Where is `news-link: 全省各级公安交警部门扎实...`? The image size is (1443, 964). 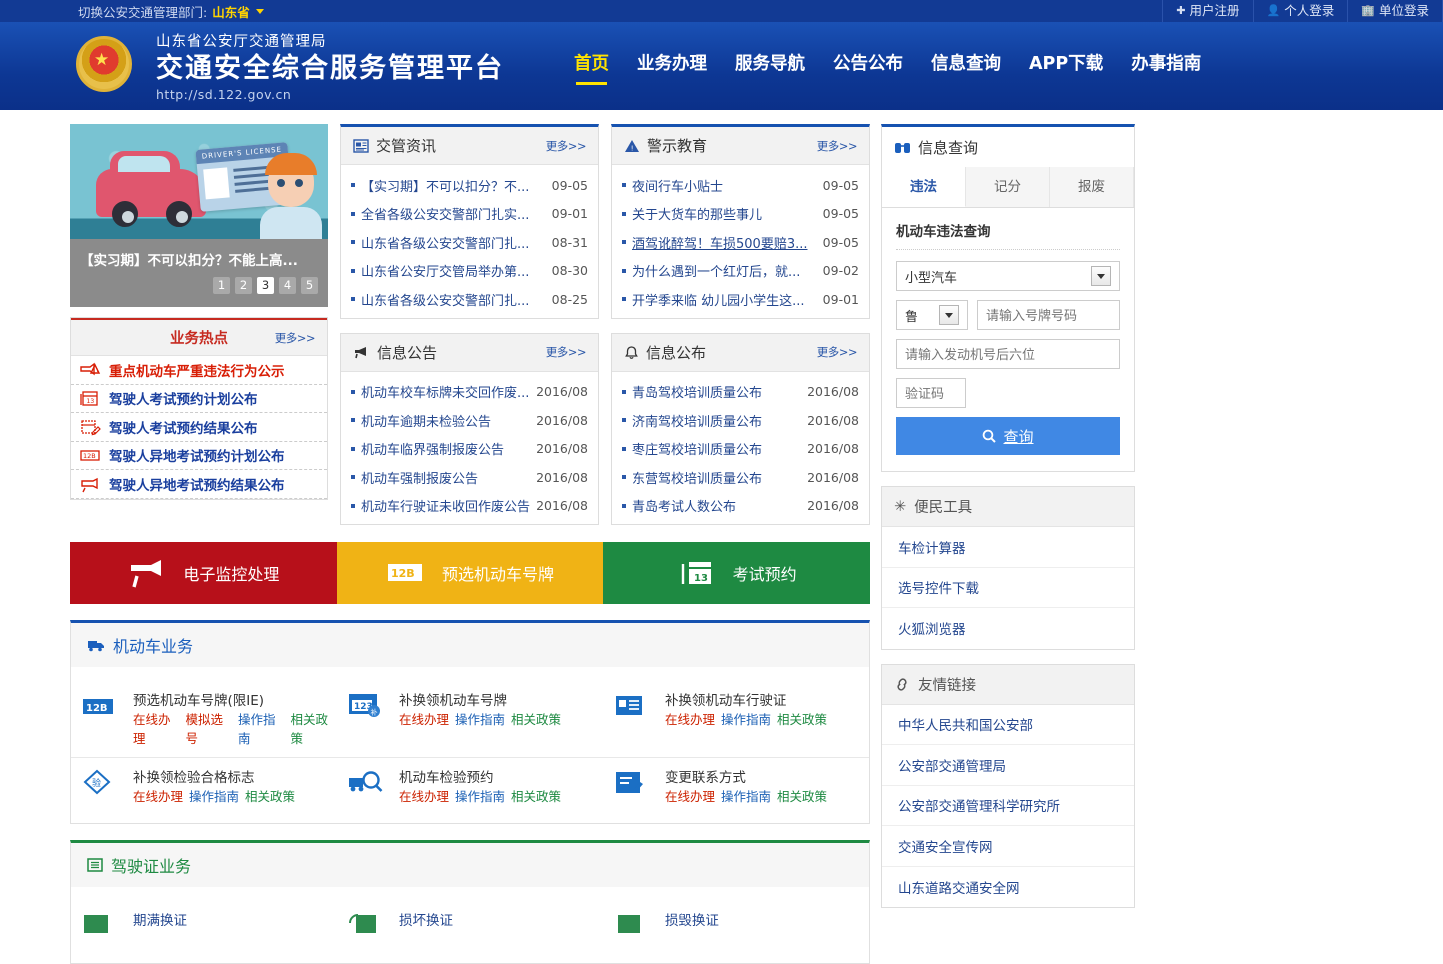 news-link: 全省各级公安交警部门扎实... is located at coordinates (453, 213).